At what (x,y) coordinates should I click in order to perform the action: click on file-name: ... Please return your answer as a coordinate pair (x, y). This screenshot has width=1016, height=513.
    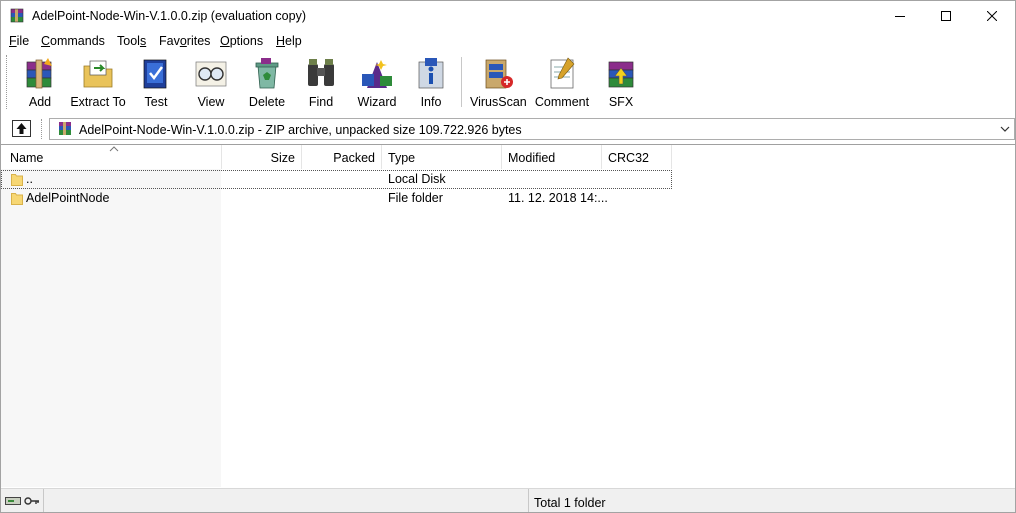
    Looking at the image, I should click on (29, 179).